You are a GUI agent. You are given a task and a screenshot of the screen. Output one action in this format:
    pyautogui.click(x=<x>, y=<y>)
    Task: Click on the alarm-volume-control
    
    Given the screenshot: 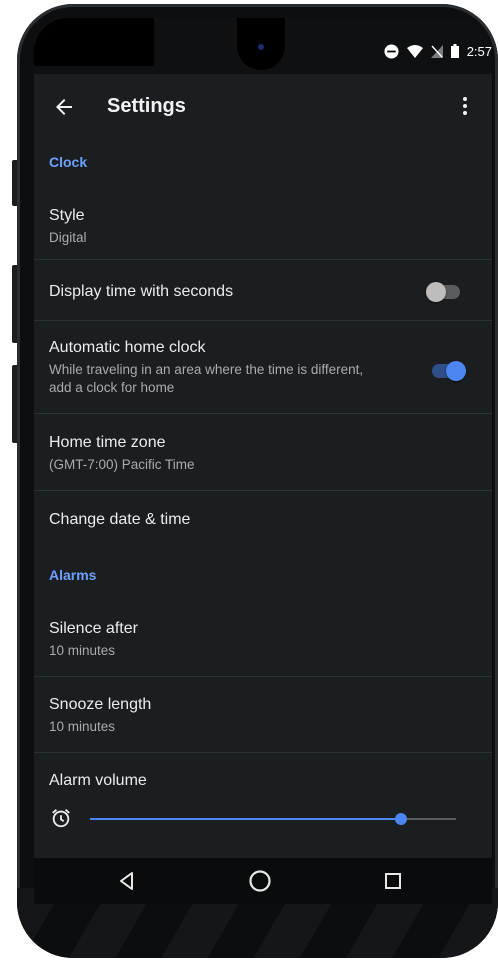 What is the action you would take?
    pyautogui.click(x=263, y=819)
    